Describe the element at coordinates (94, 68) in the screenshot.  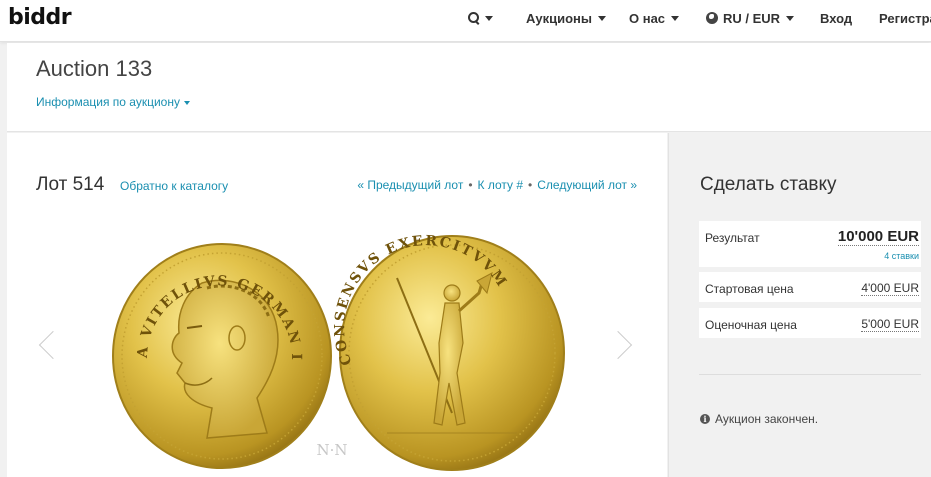
I see `page-title: Auction 133` at that location.